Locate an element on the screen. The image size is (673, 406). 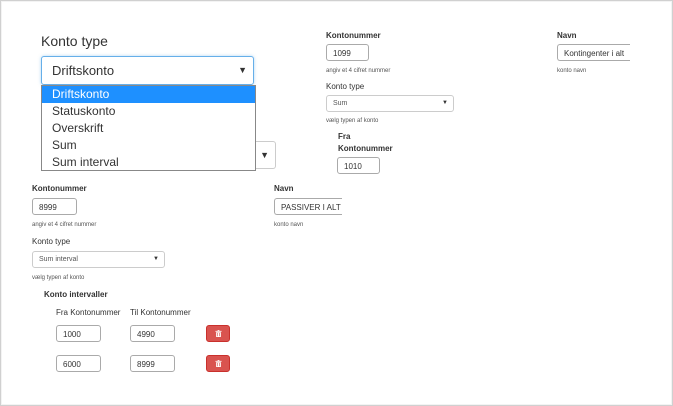
kontonummer-help: angiv et 4 cifret nummer is located at coordinates (358, 71).